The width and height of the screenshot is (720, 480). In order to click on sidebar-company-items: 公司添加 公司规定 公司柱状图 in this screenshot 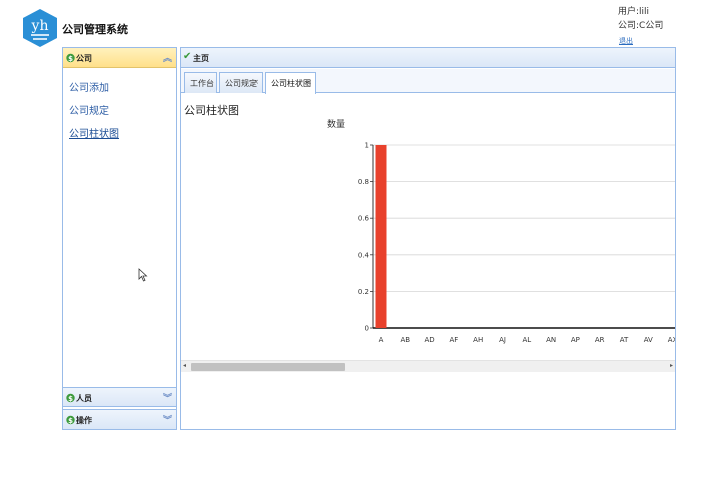, I will do `click(119, 227)`.